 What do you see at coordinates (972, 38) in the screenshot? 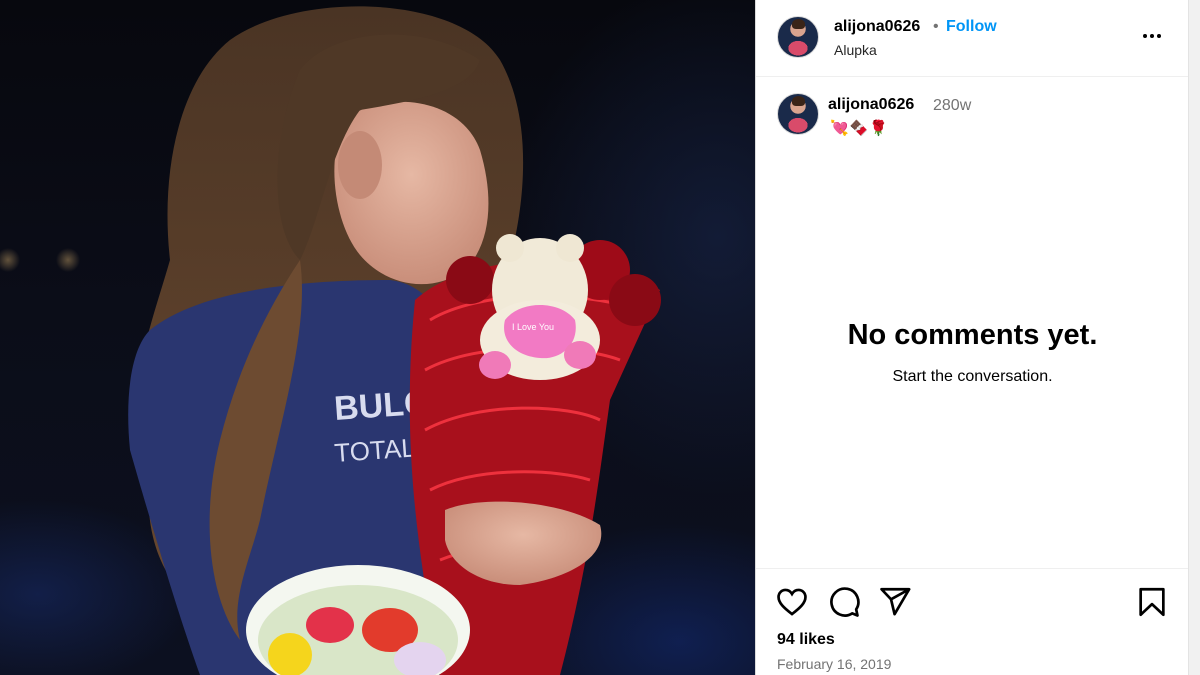
I see `post-header: alijona0626 • Follow Alupka` at bounding box center [972, 38].